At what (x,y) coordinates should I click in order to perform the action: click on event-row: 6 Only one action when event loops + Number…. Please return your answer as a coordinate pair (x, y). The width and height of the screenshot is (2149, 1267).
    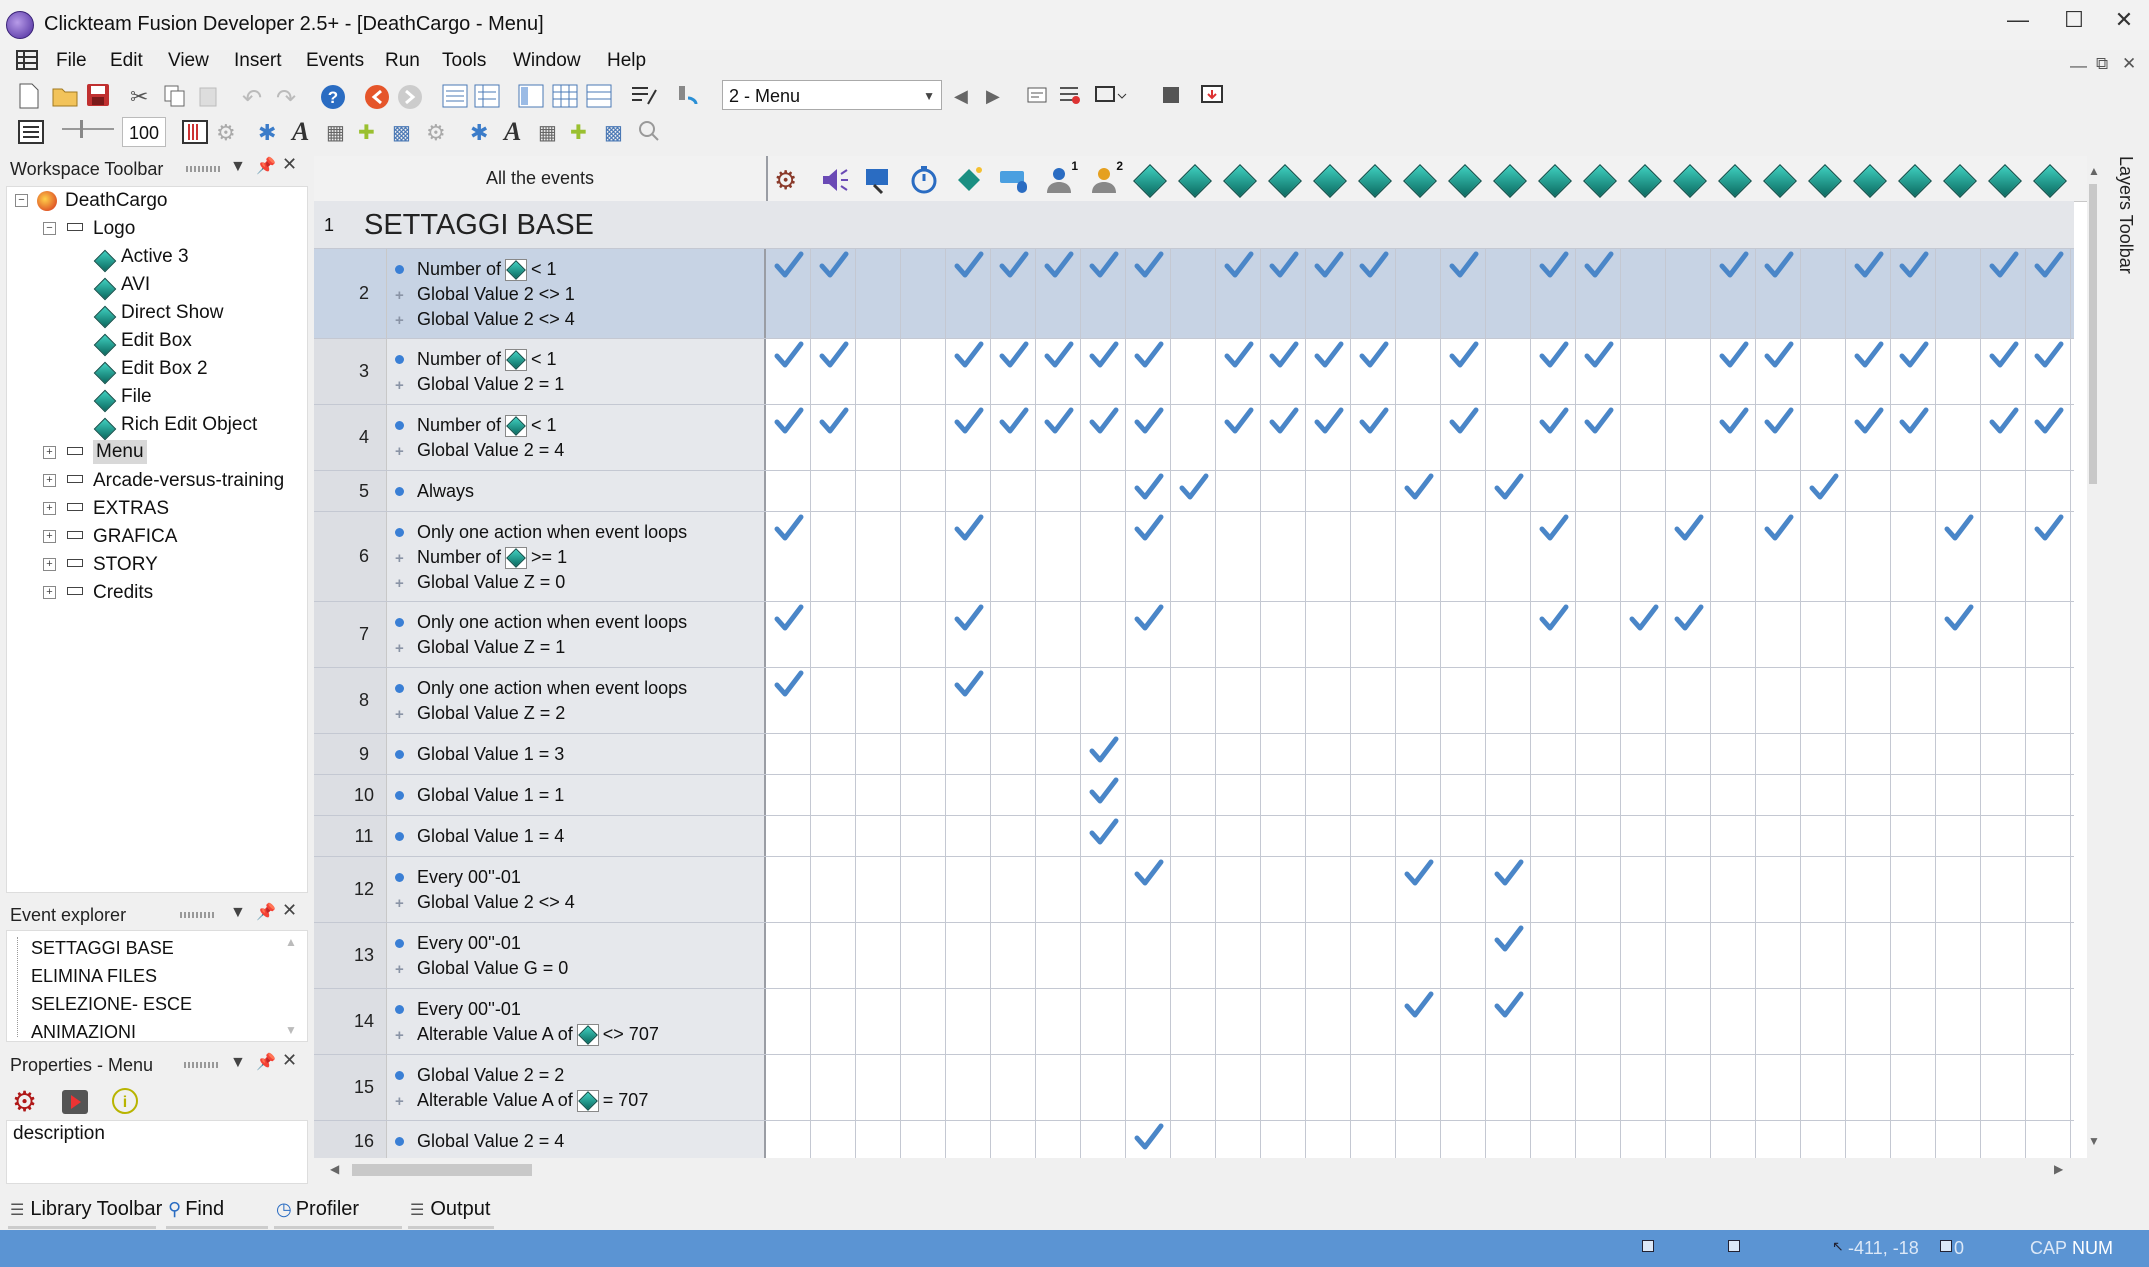
    Looking at the image, I should click on (1194, 557).